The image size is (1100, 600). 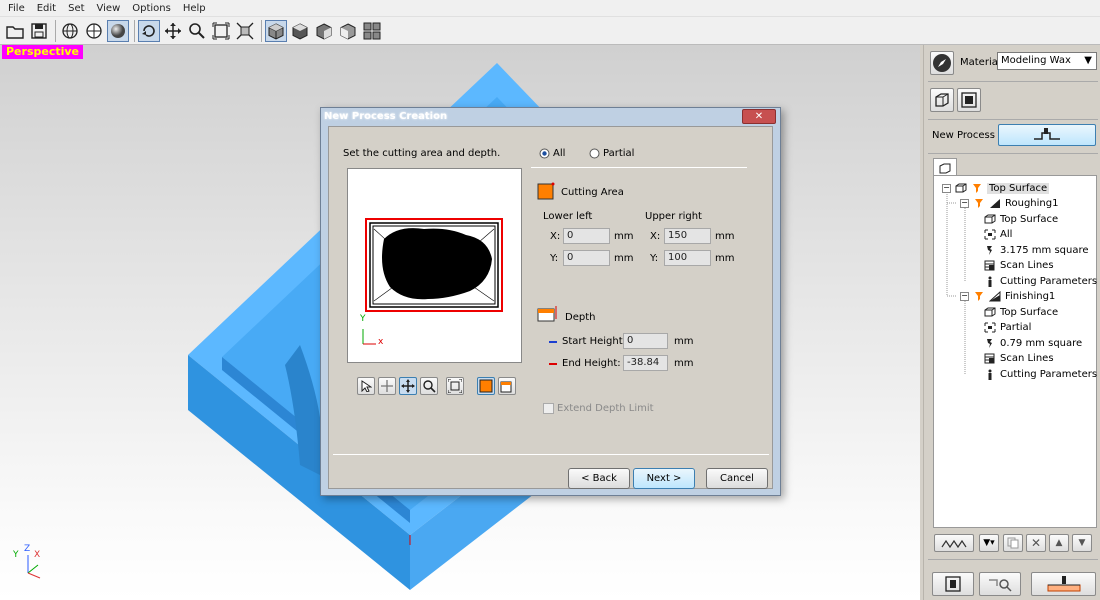 I want to click on setup-button, so click(x=969, y=100).